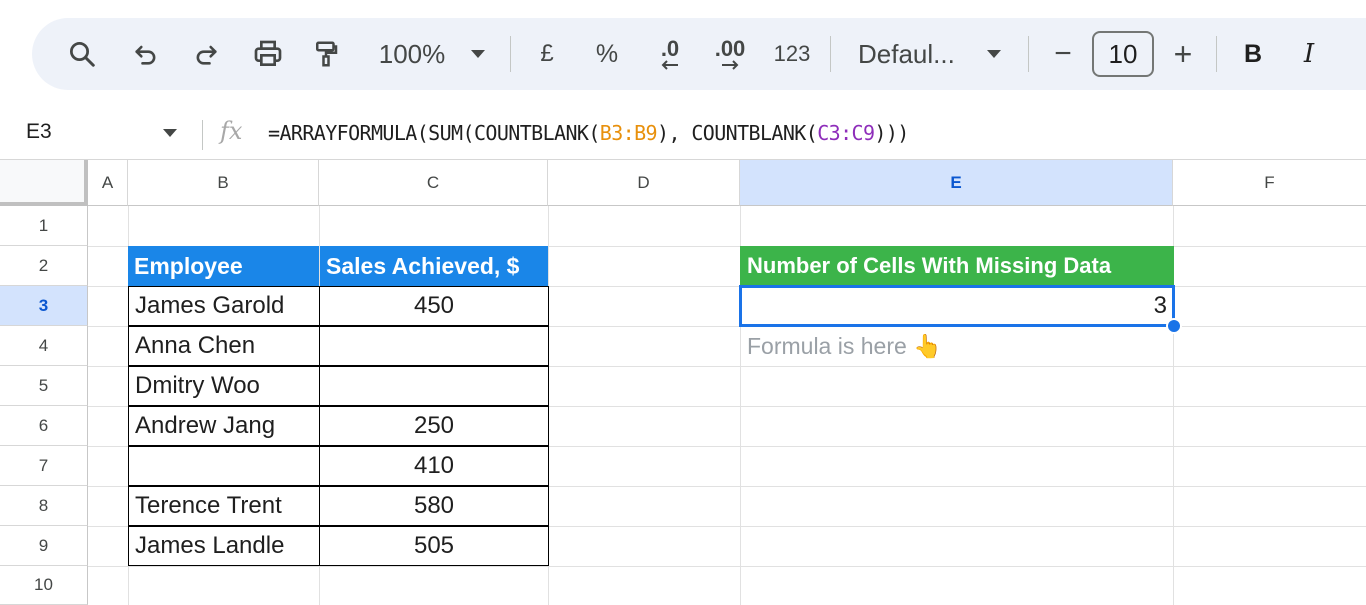 Image resolution: width=1366 pixels, height=605 pixels. Describe the element at coordinates (434, 546) in the screenshot. I see `table-cell-sales: 505` at that location.